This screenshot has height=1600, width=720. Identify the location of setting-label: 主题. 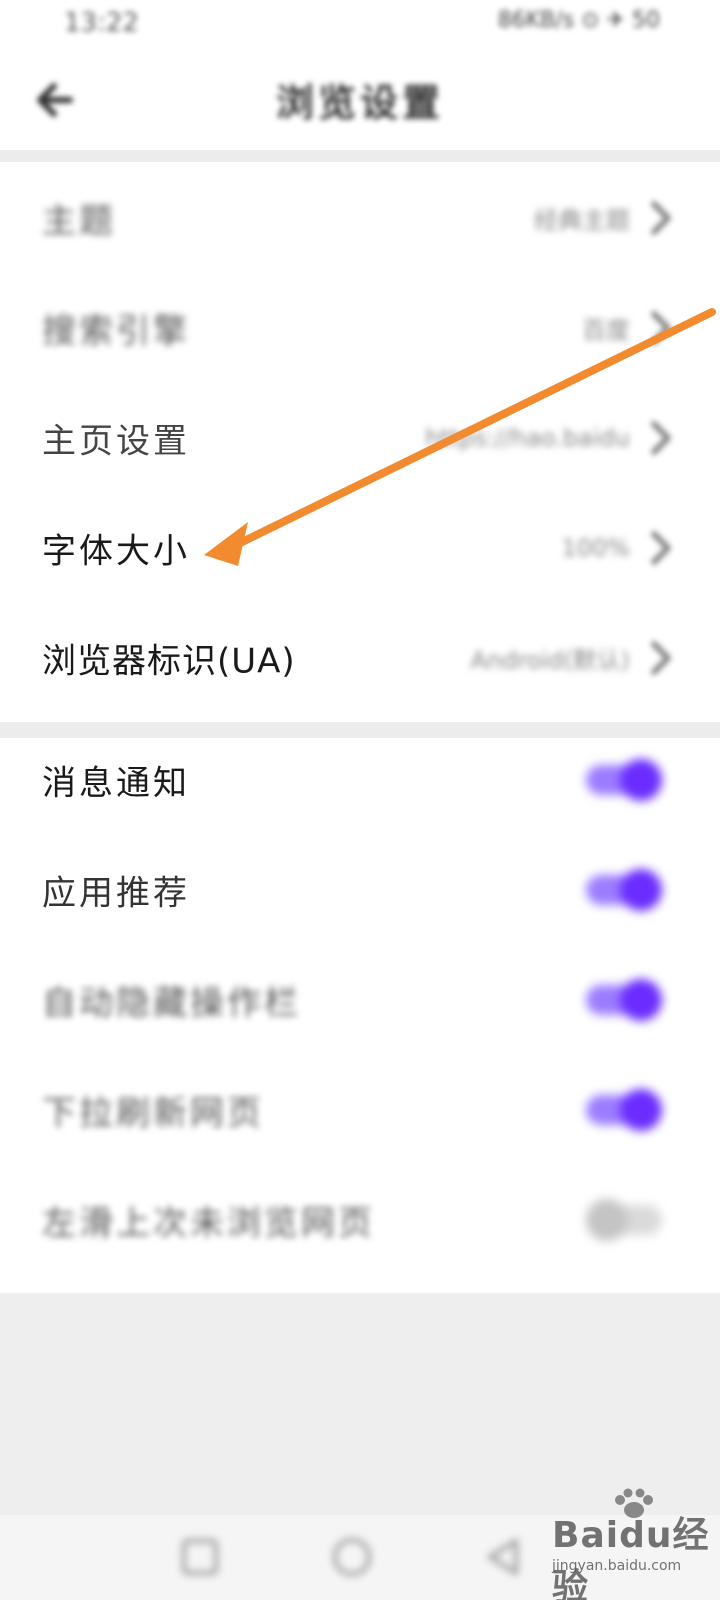
(79, 221).